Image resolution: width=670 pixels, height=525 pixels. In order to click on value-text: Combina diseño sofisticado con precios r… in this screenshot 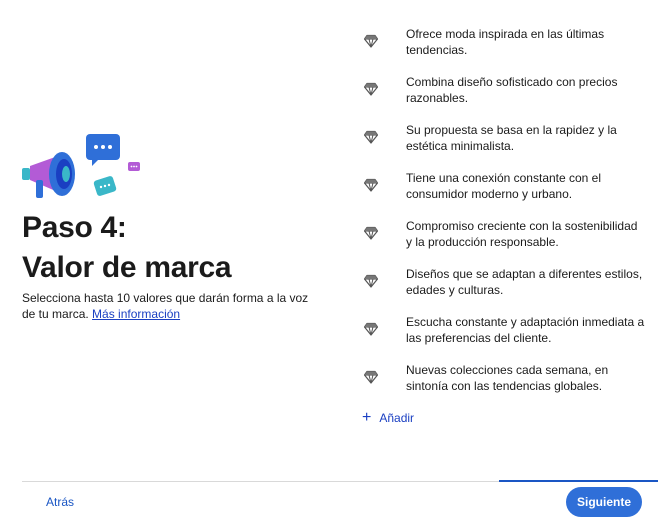, I will do `click(512, 90)`.